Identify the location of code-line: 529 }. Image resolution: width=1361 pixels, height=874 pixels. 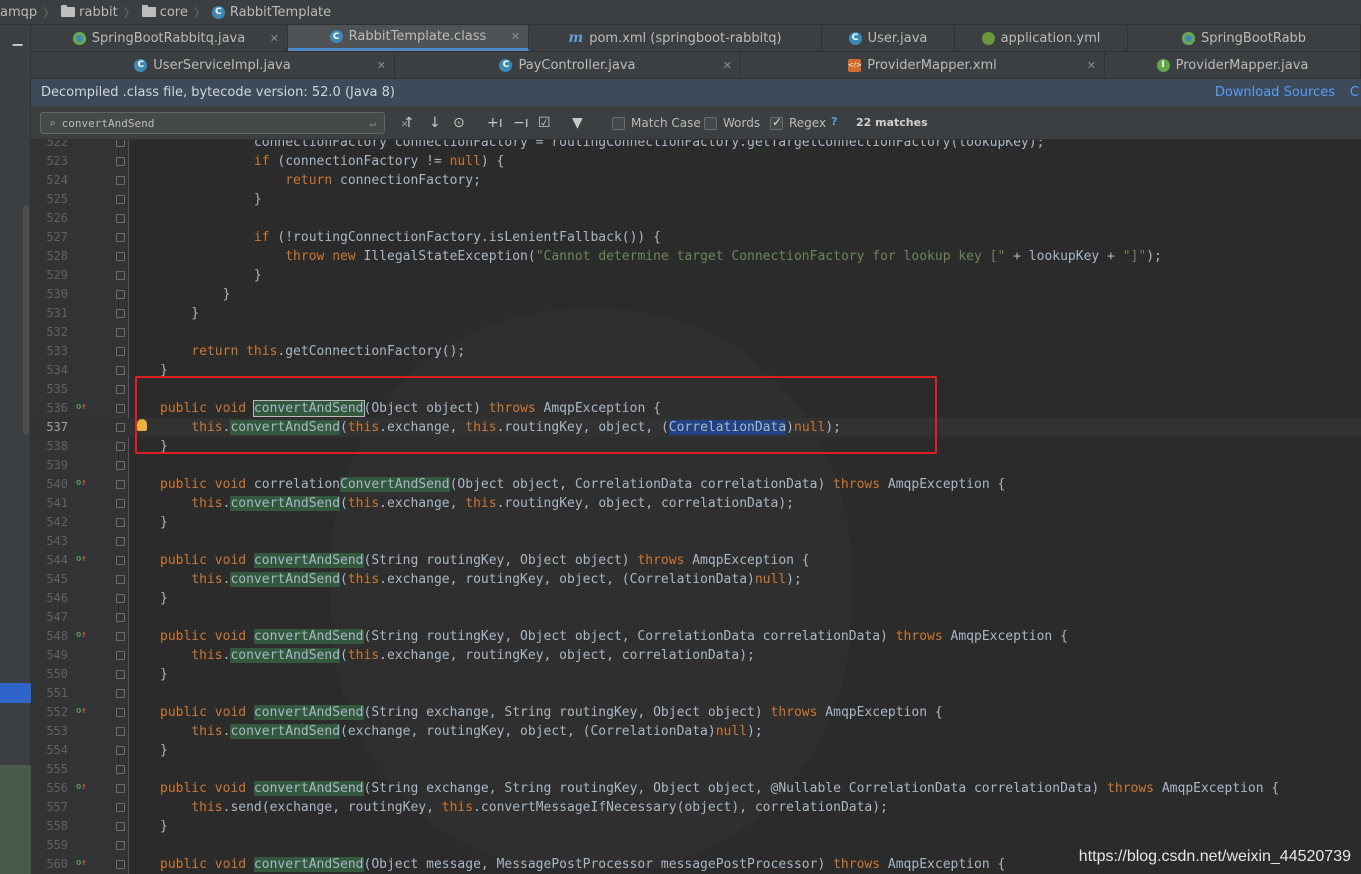
(696, 275).